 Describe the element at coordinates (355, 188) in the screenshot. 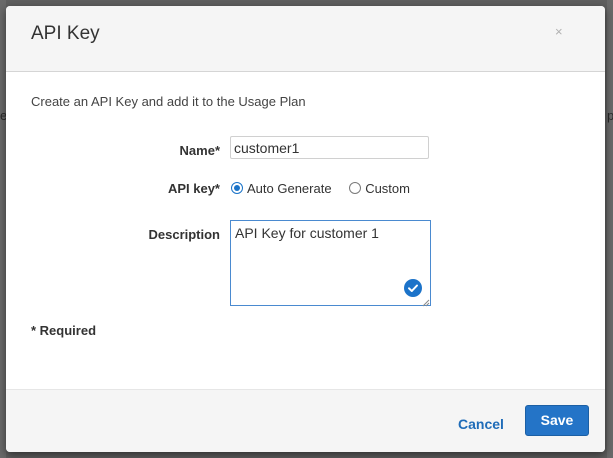

I see `custom-radio` at that location.